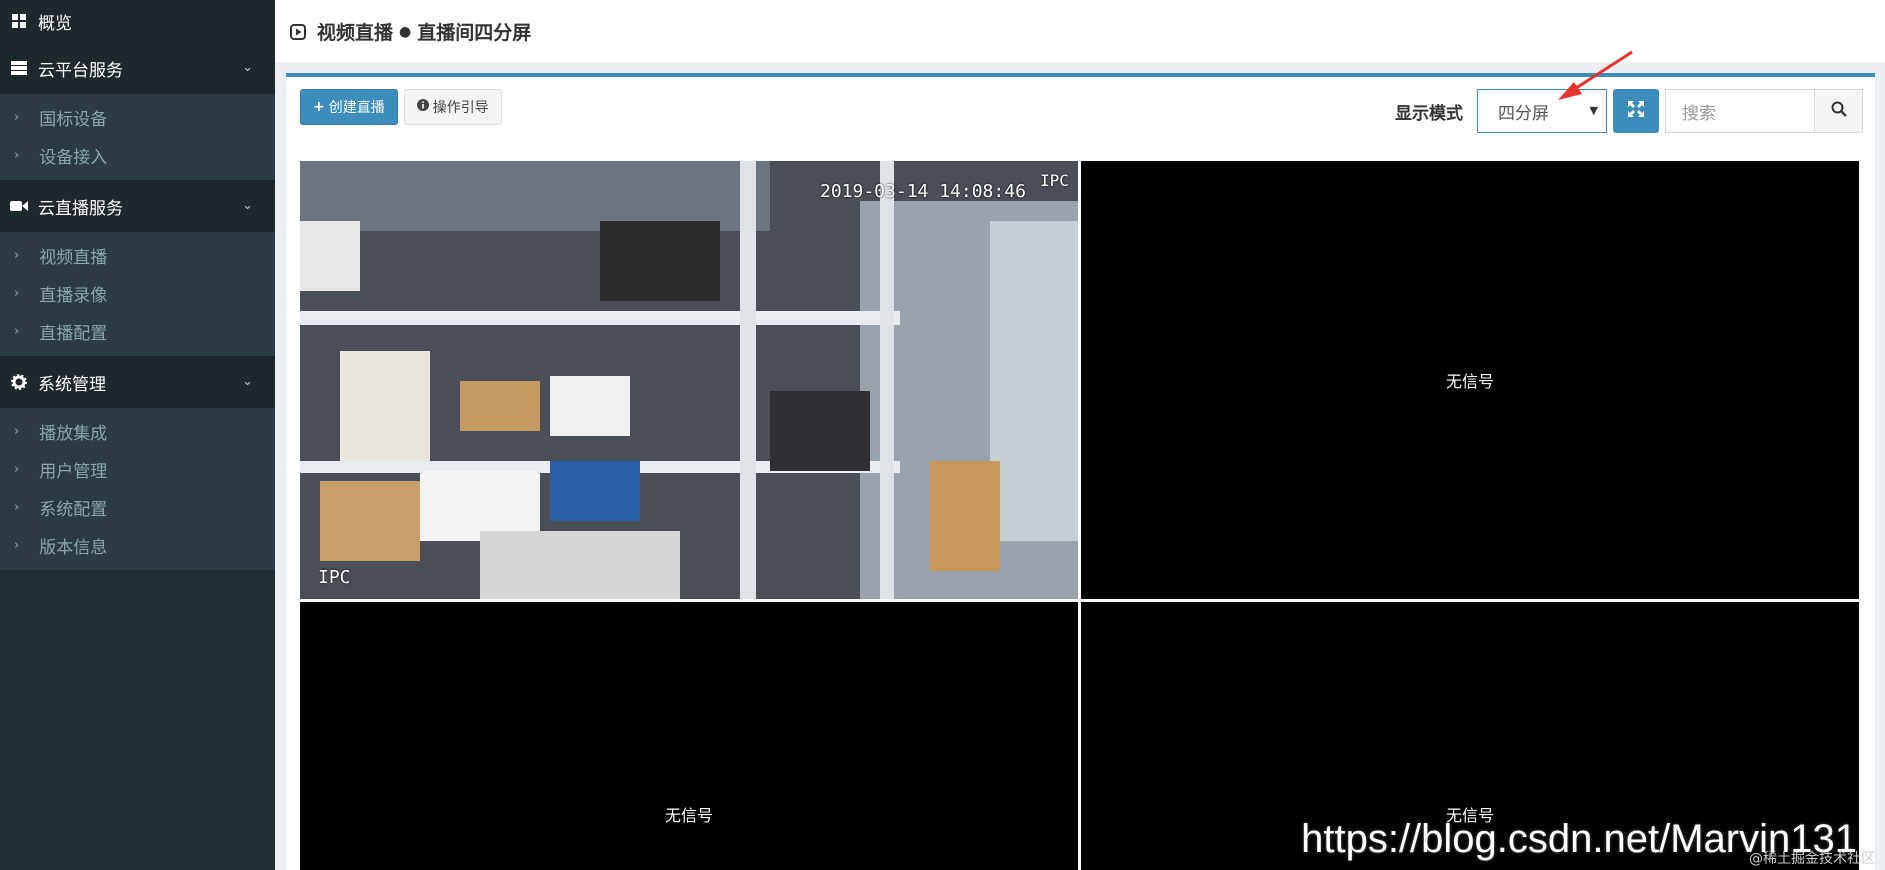 The height and width of the screenshot is (870, 1885). What do you see at coordinates (1054, 180) in the screenshot?
I see `video-ipc-label-top: IPC` at bounding box center [1054, 180].